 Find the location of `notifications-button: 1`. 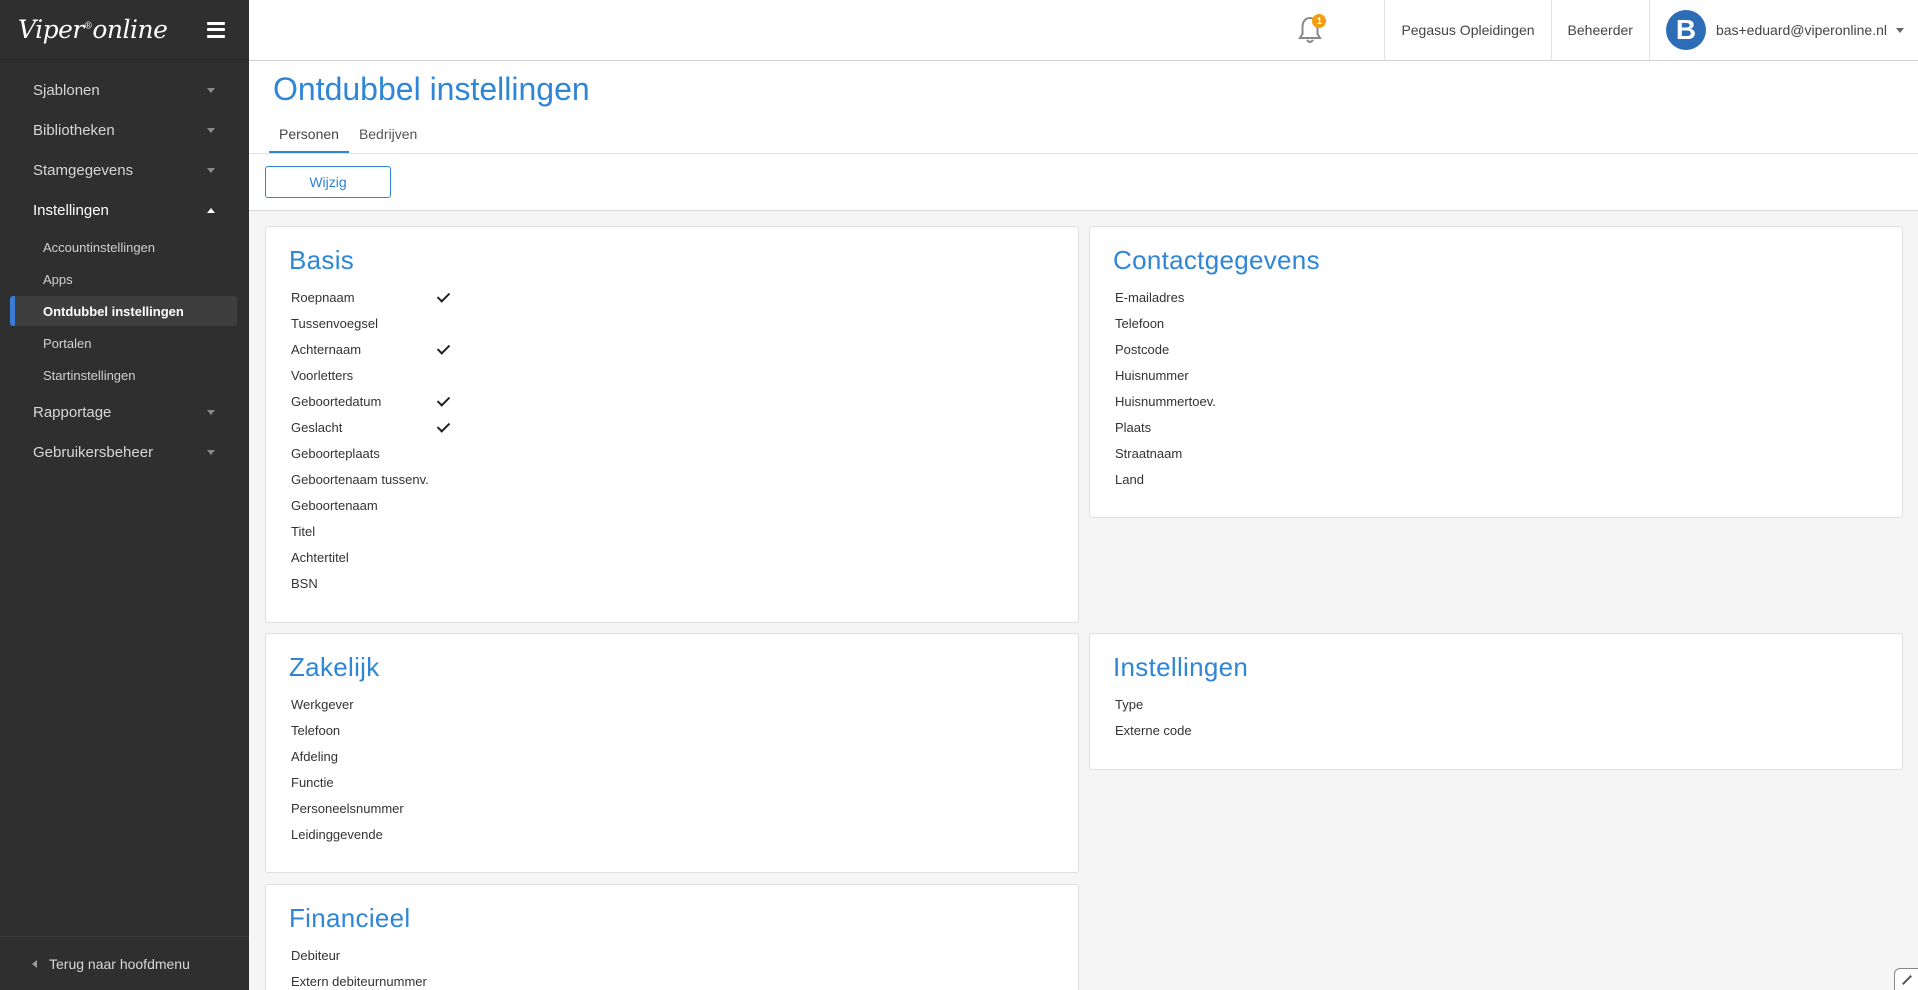

notifications-button: 1 is located at coordinates (1310, 30).